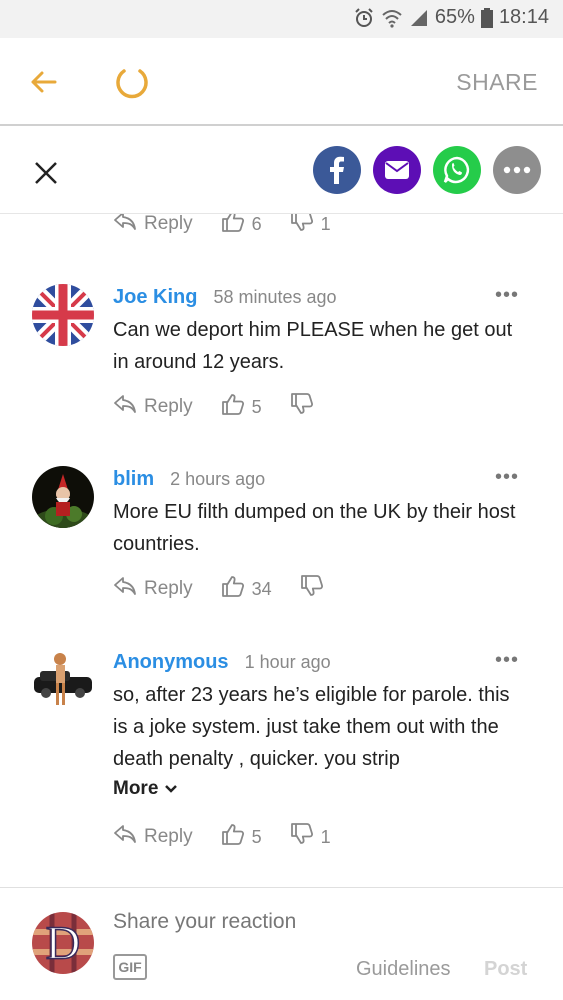 The width and height of the screenshot is (563, 1000). I want to click on like-count: 6, so click(256, 224).